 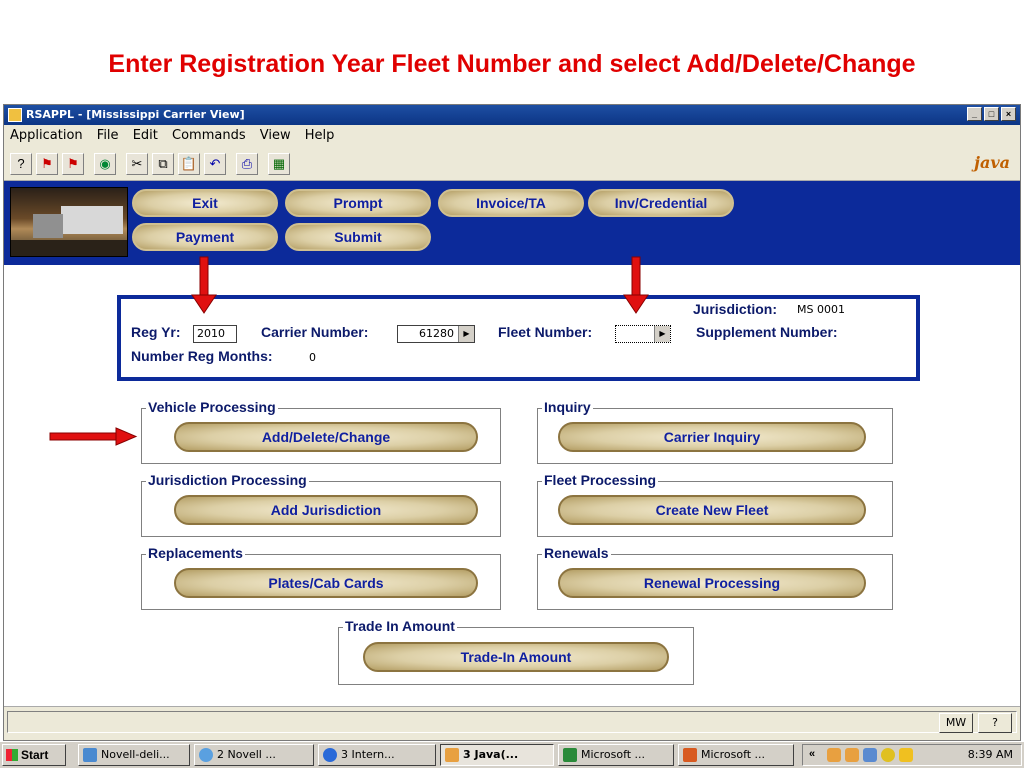 I want to click on group-title: Jurisdiction Processing, so click(x=227, y=480).